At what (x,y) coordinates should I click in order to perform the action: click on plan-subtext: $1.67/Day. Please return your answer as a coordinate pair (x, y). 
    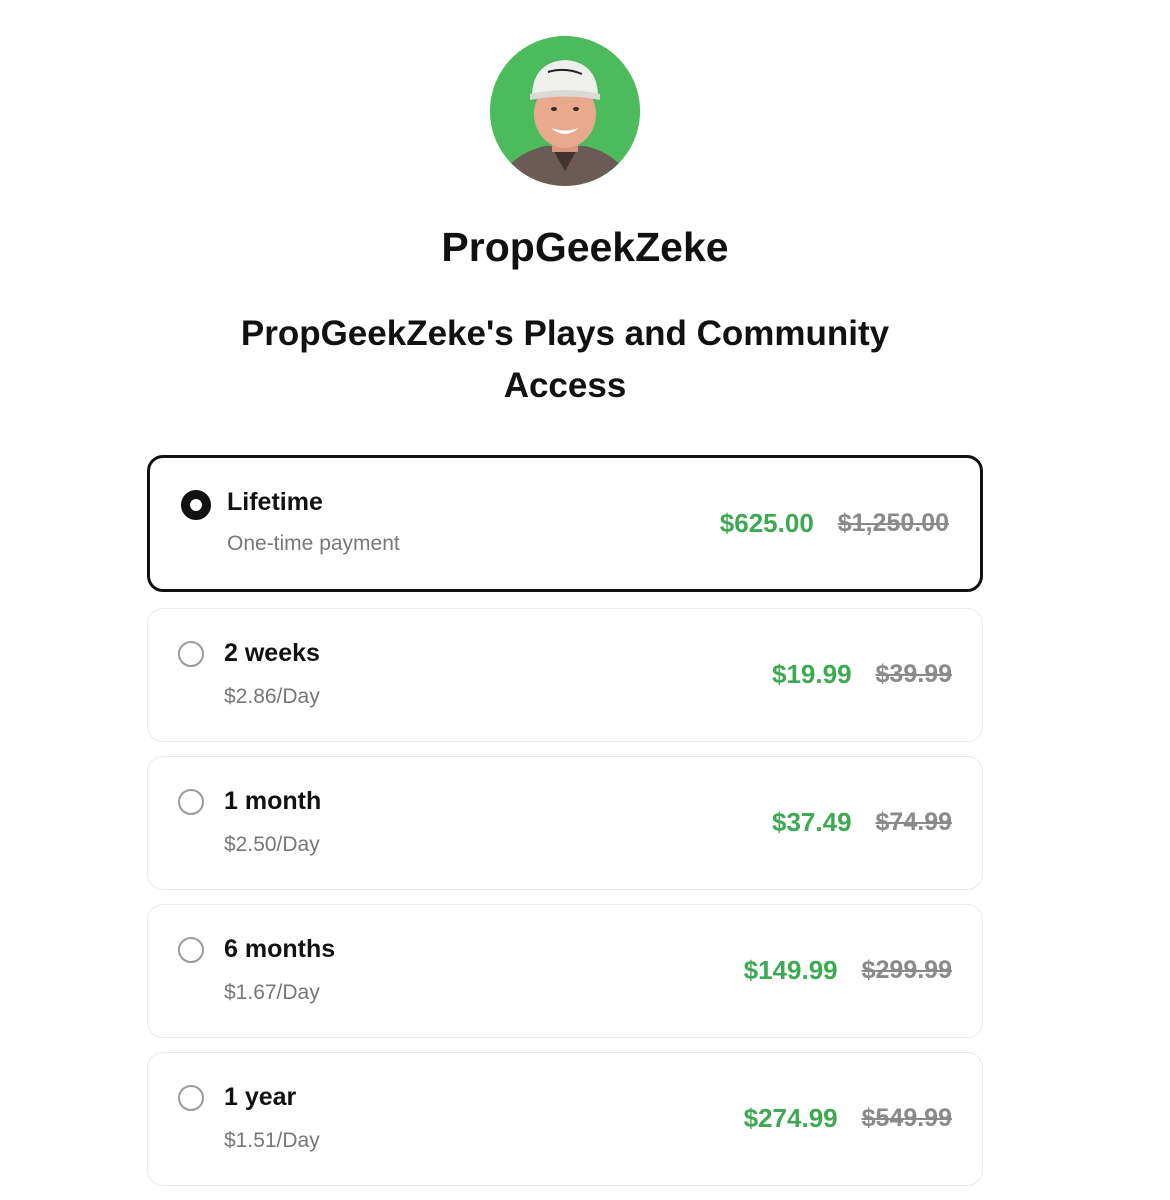
    Looking at the image, I should click on (272, 992).